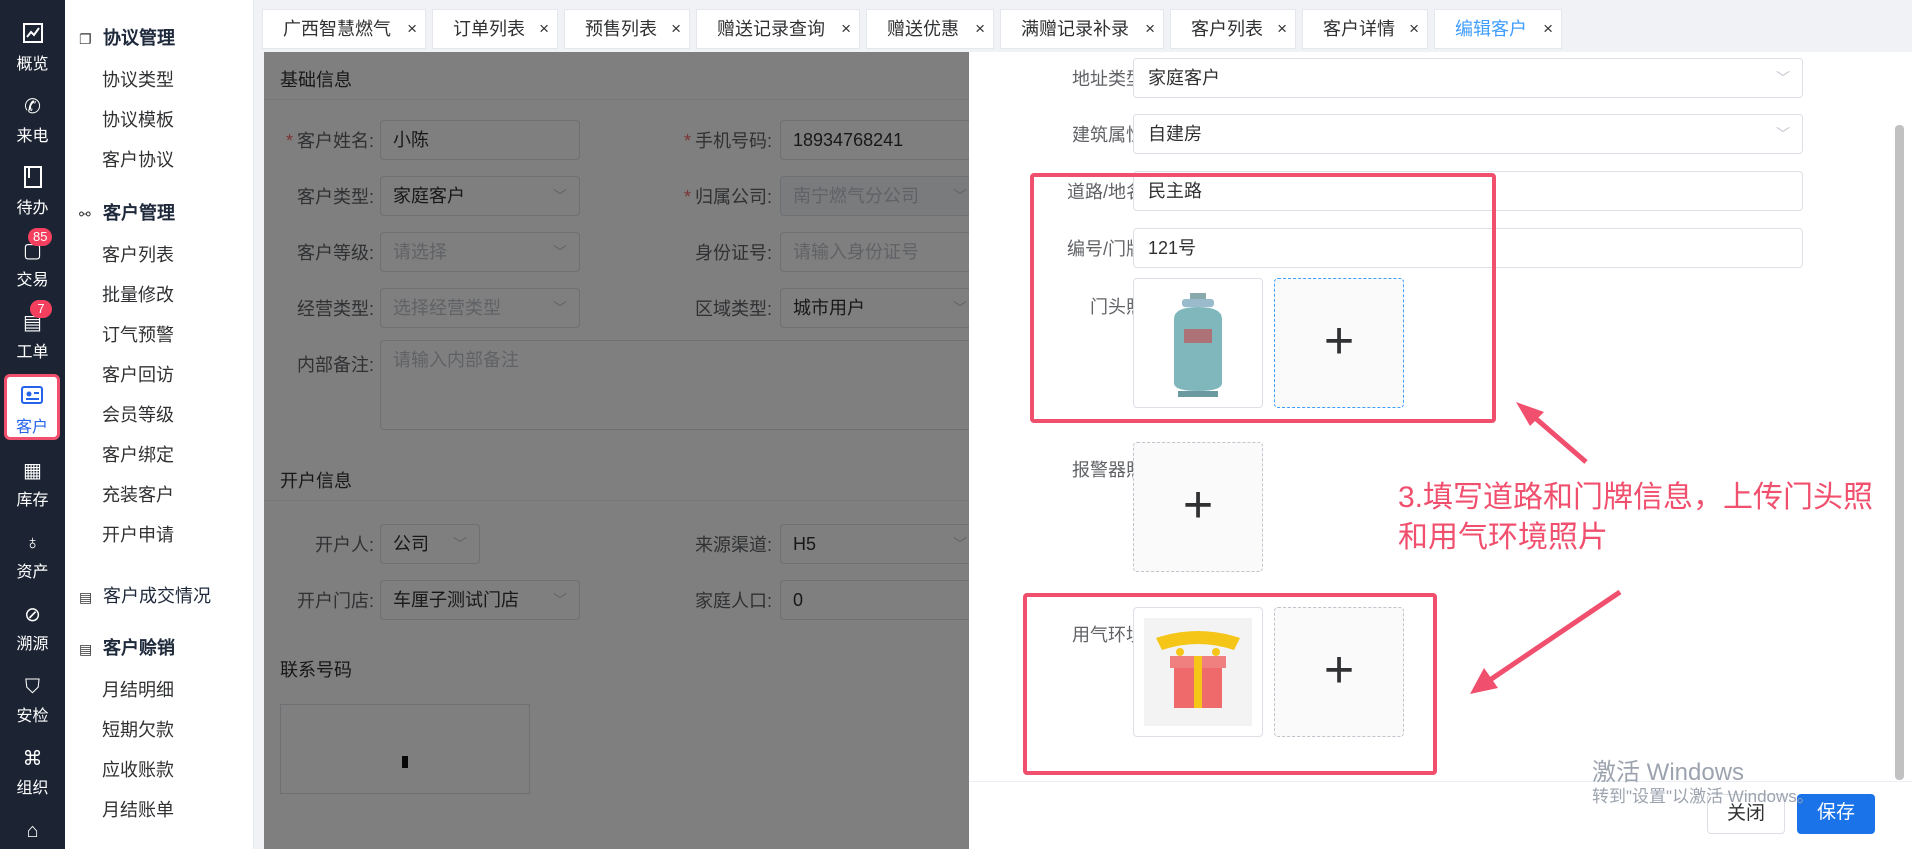 The width and height of the screenshot is (1912, 849). What do you see at coordinates (1636, 497) in the screenshot?
I see `annotation-line-1: 3.填写道路和门牌信息，上传门头照` at bounding box center [1636, 497].